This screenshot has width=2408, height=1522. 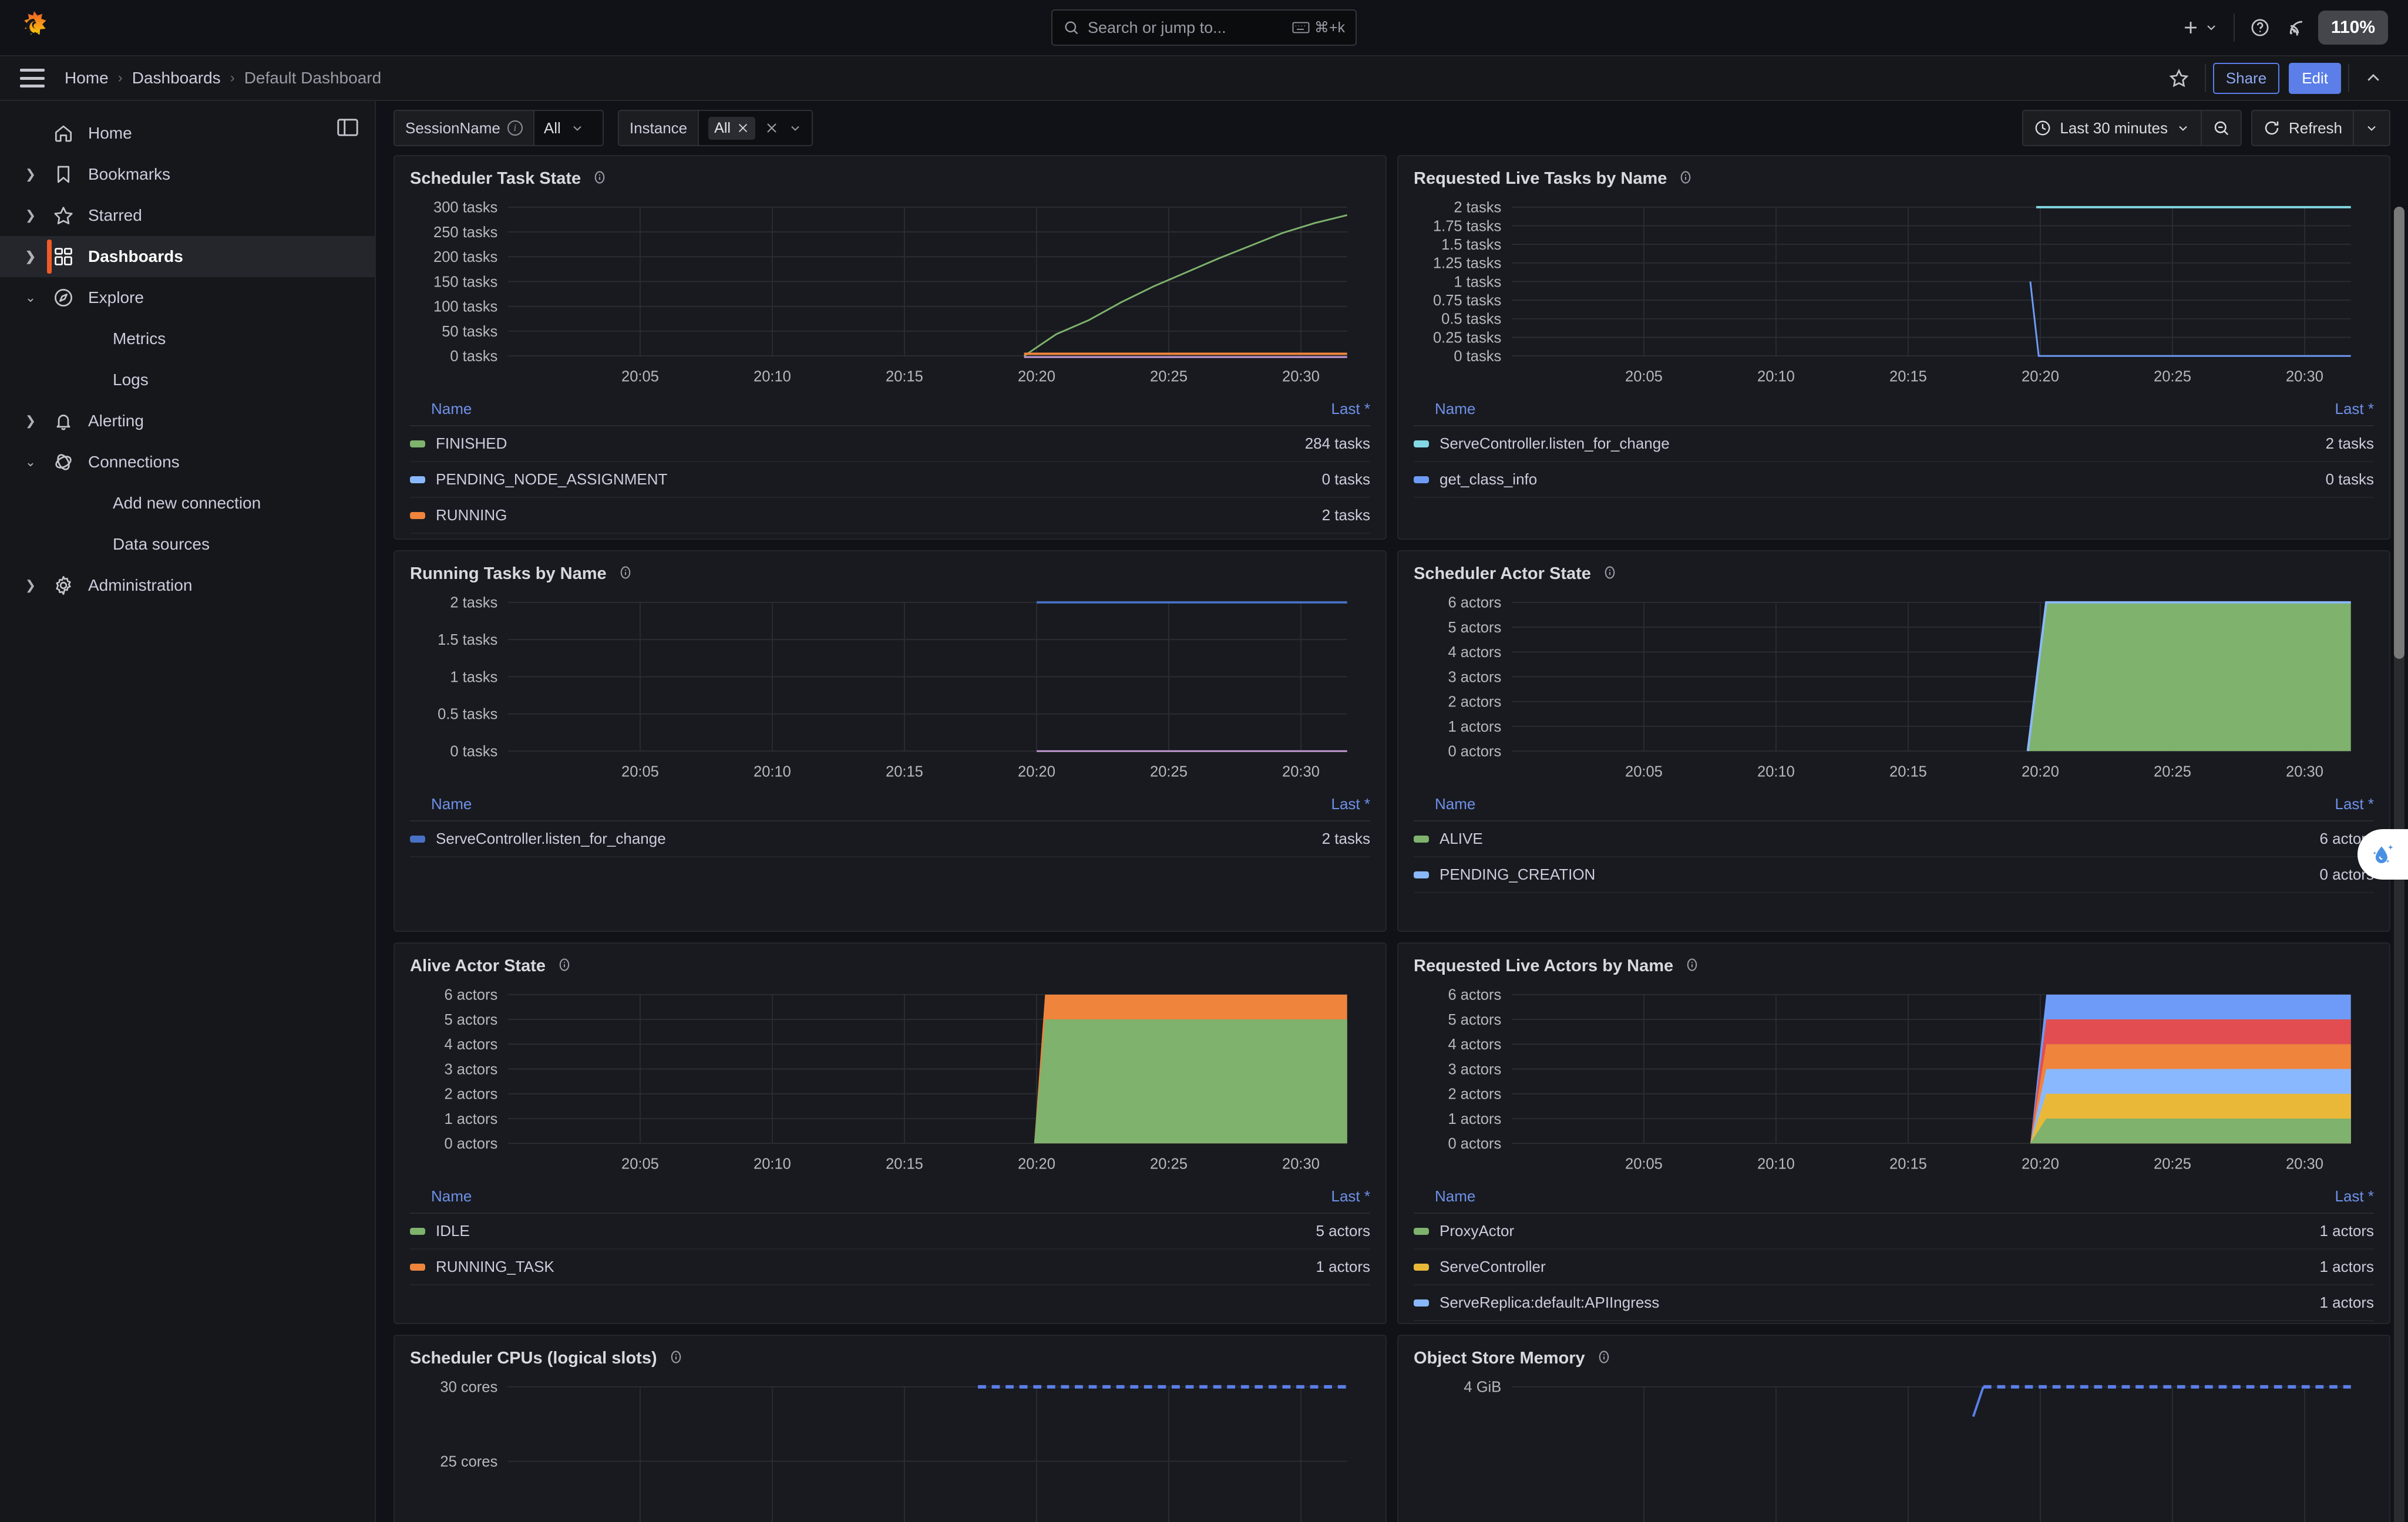 I want to click on legend-row: RUNNING_TASK 1 actors, so click(x=890, y=1268).